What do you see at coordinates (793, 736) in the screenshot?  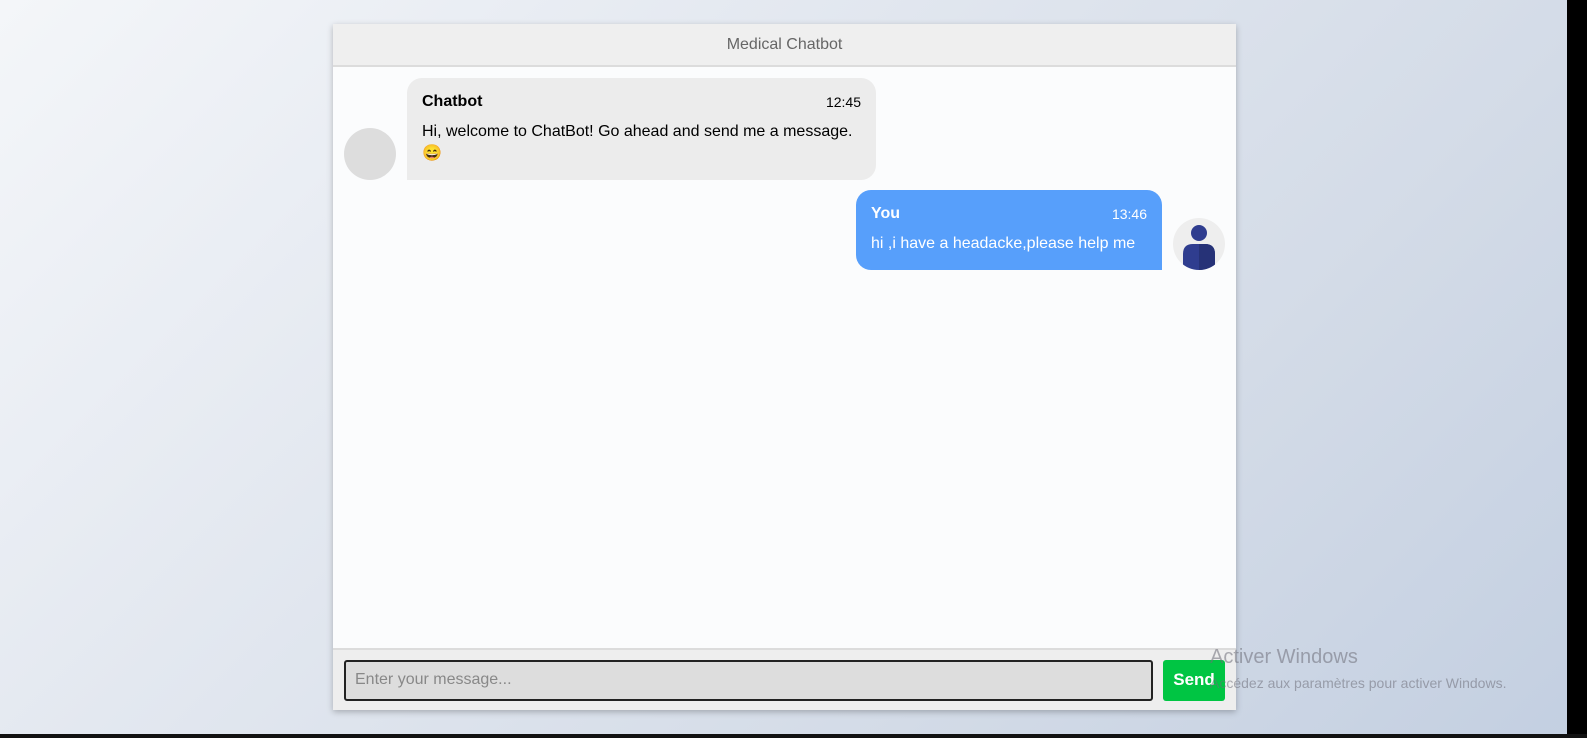 I see `screen-edge-bottom` at bounding box center [793, 736].